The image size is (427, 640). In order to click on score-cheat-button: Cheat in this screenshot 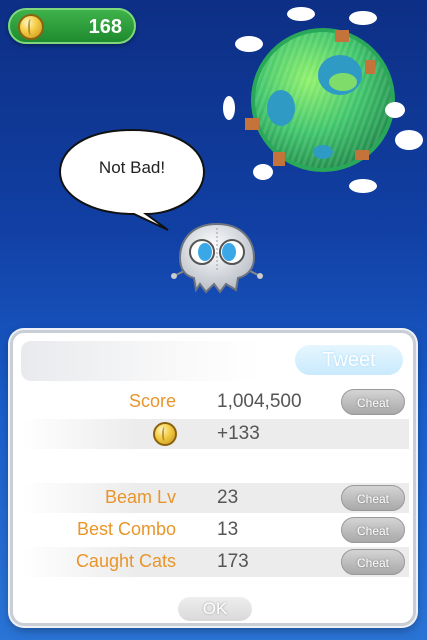, I will do `click(373, 402)`.